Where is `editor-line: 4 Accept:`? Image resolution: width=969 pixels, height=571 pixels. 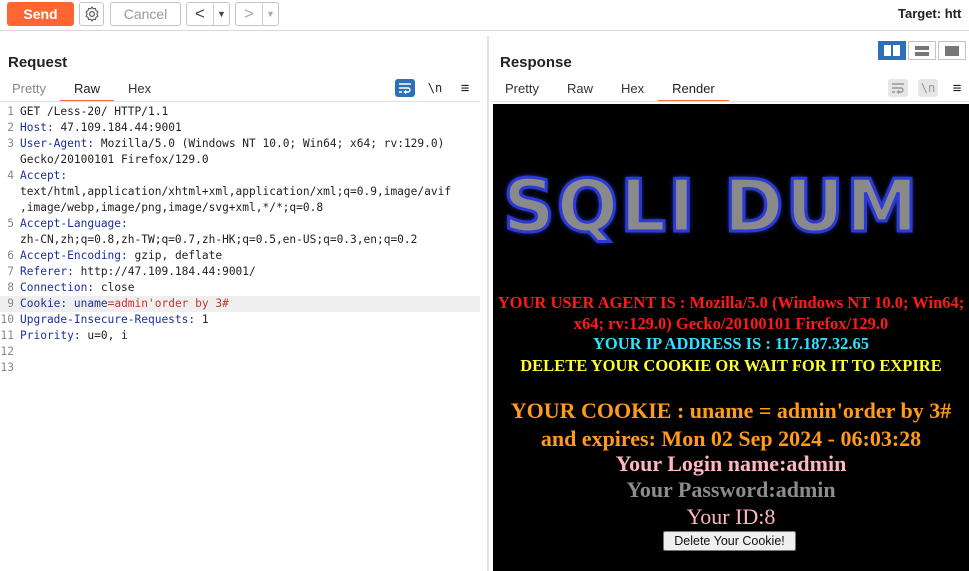
editor-line: 4 Accept: is located at coordinates (240, 176).